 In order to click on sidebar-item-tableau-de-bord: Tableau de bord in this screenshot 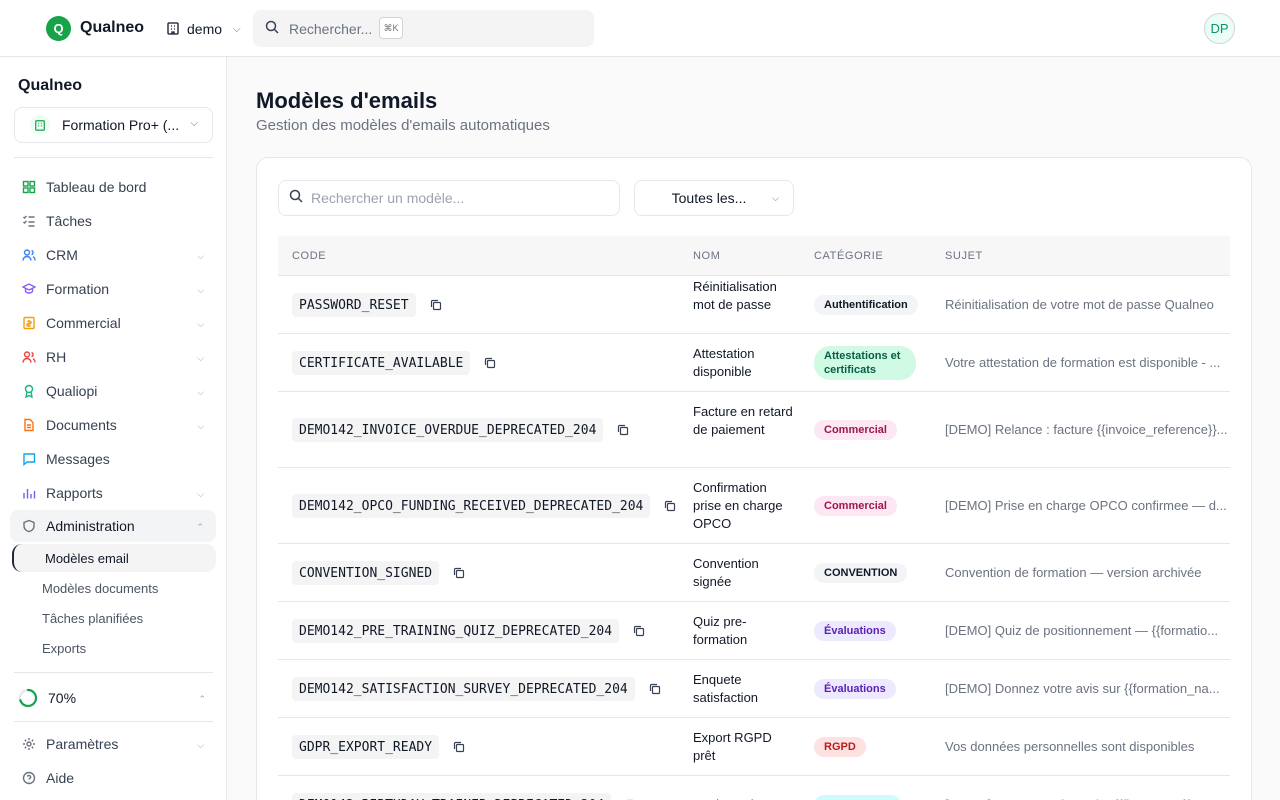, I will do `click(113, 187)`.